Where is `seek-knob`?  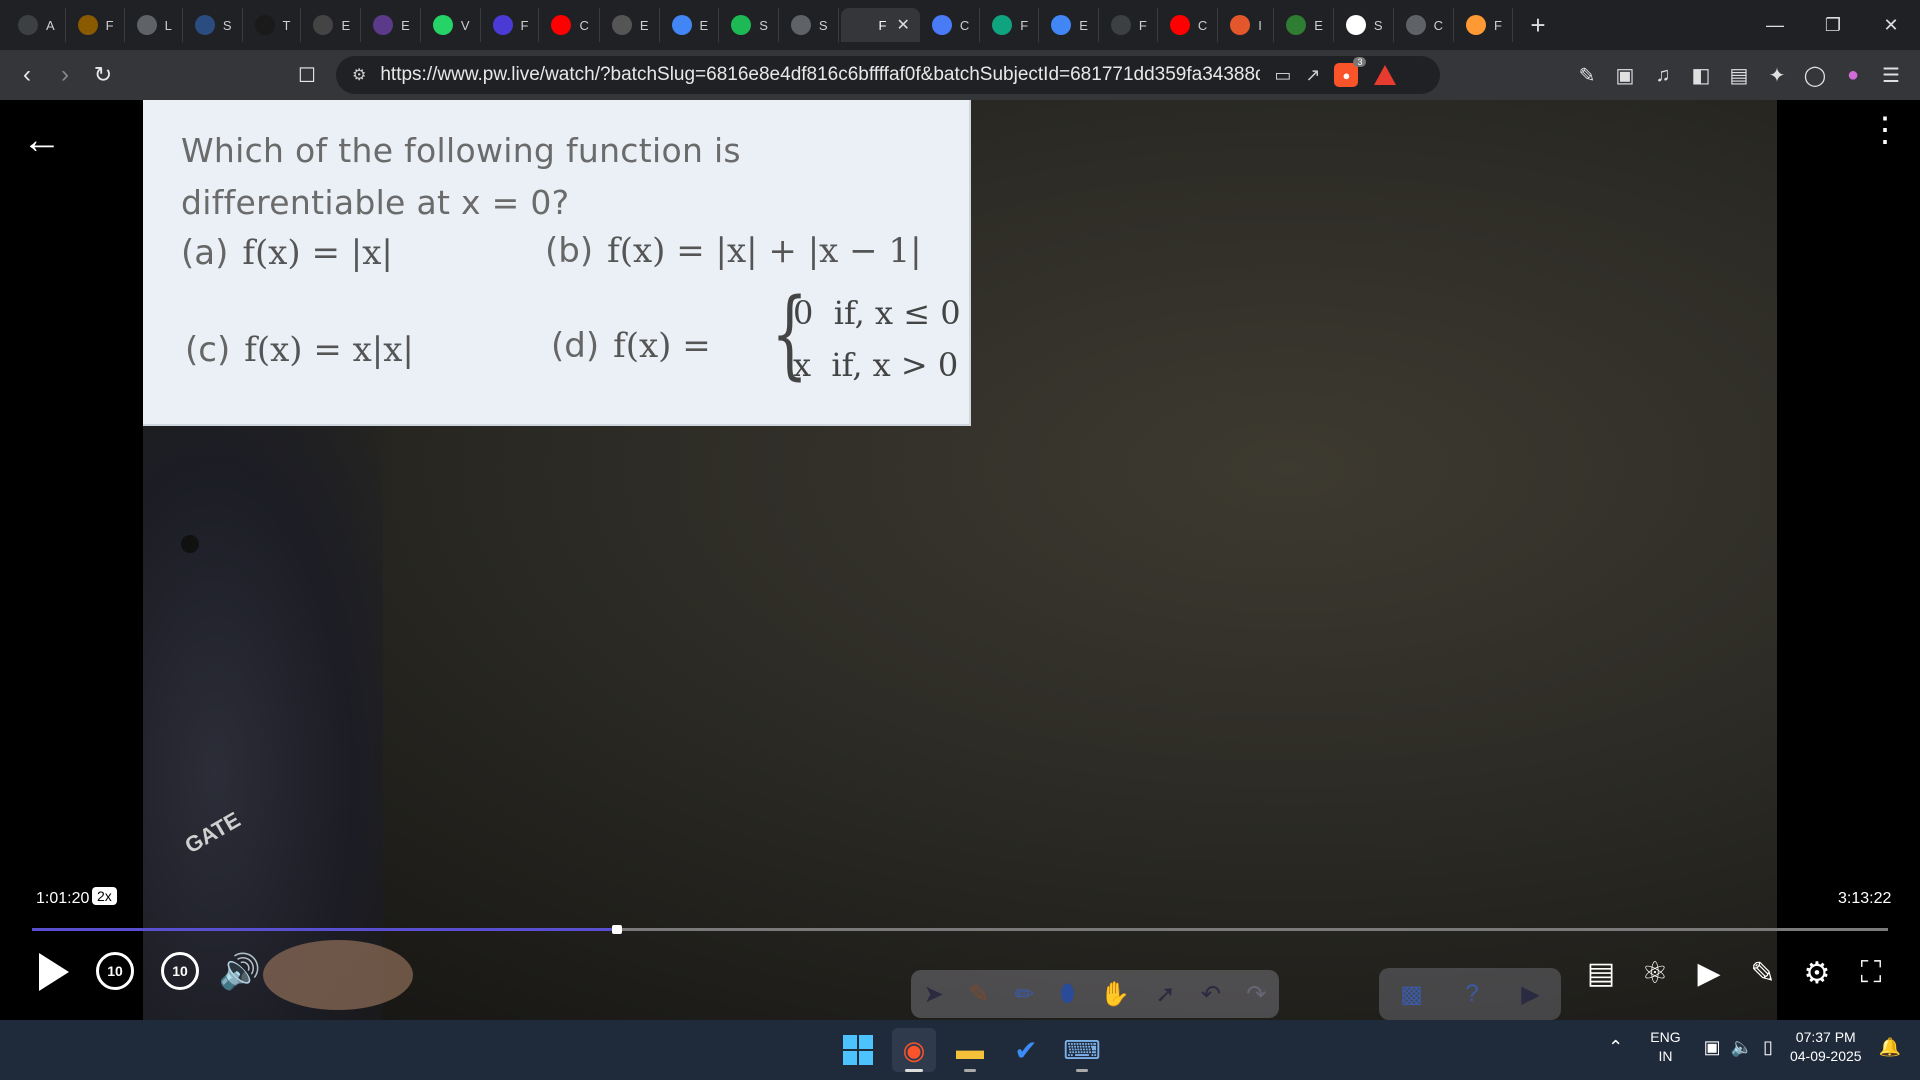 seek-knob is located at coordinates (617, 929).